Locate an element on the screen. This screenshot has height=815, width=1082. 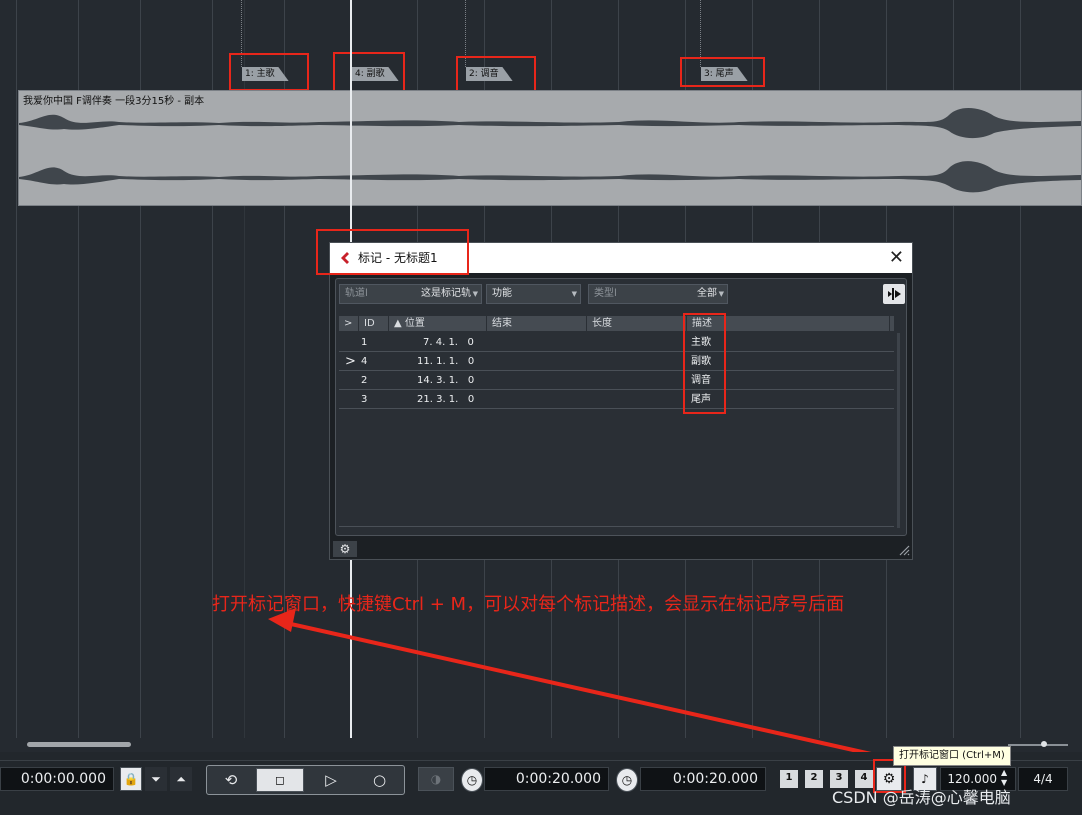
close-icon: ✕ is located at coordinates (896, 258).